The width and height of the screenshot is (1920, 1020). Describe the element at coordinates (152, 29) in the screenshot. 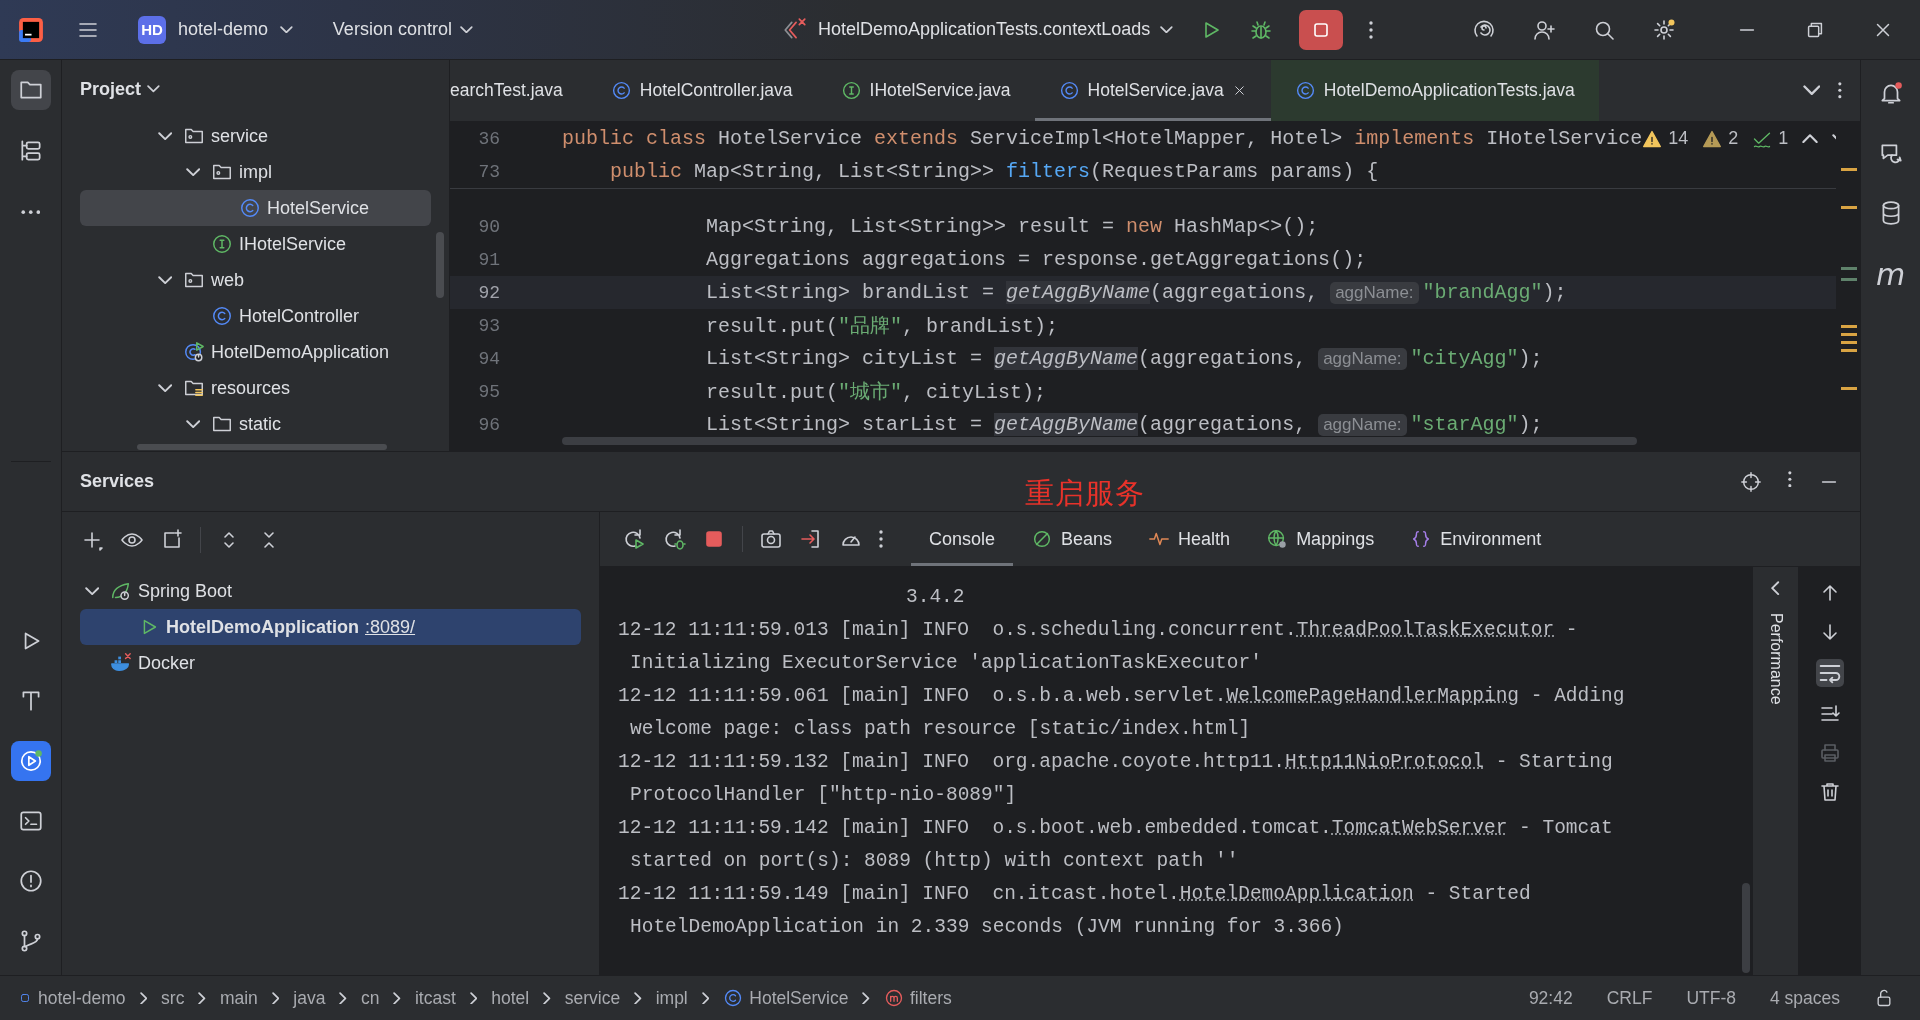

I see `project-badge: HD` at that location.